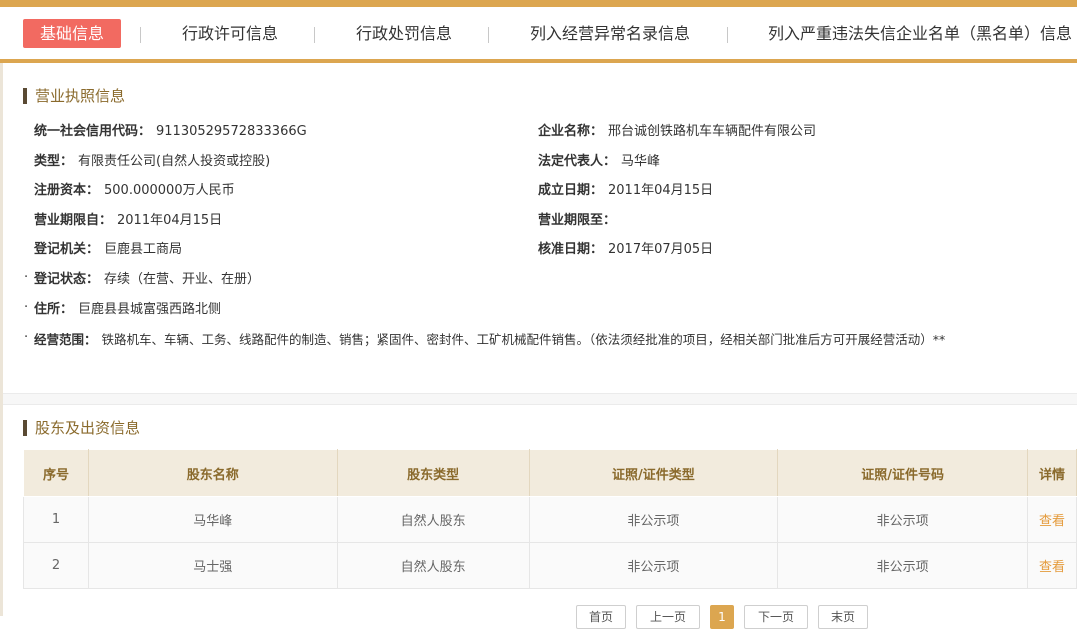  I want to click on table-header-row: 序号 股东名称 股东类型 证照/证件类型 证照/证件号码 详情, so click(550, 473).